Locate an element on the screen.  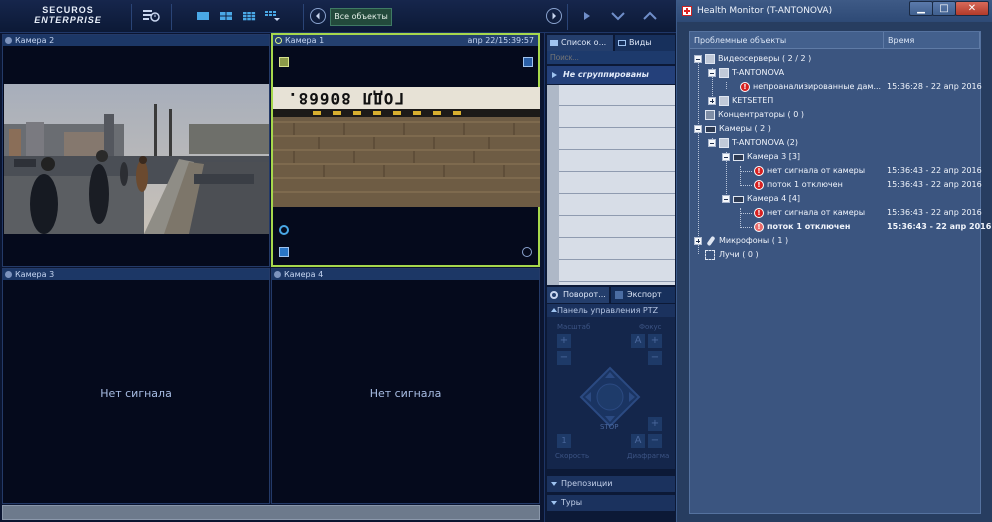
tree-row: Лучи ( 0 ) is located at coordinates (835, 255).